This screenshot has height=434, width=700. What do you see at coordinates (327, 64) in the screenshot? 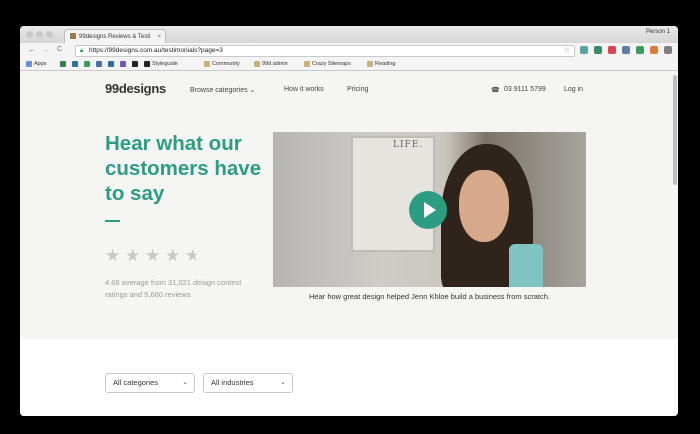
I see `bookmark-sitemaps: Crazy Sitemaps` at bounding box center [327, 64].